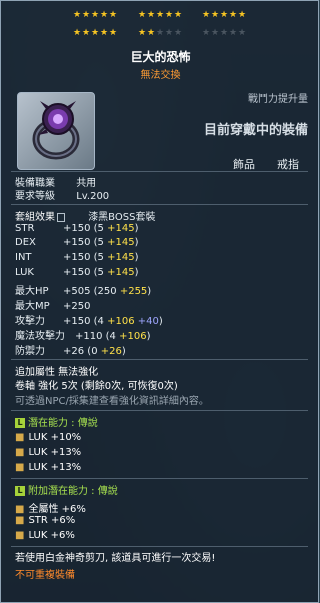 This screenshot has width=320, height=603. Describe the element at coordinates (77, 257) in the screenshot. I see `stat-row: INT +150 (5 +145)` at that location.